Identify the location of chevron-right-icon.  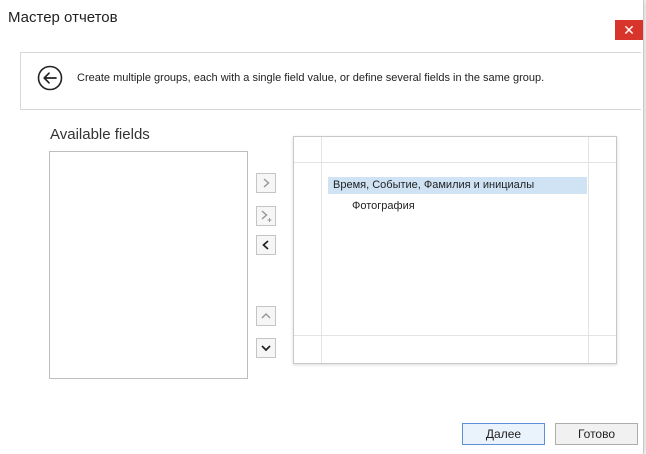
(266, 183).